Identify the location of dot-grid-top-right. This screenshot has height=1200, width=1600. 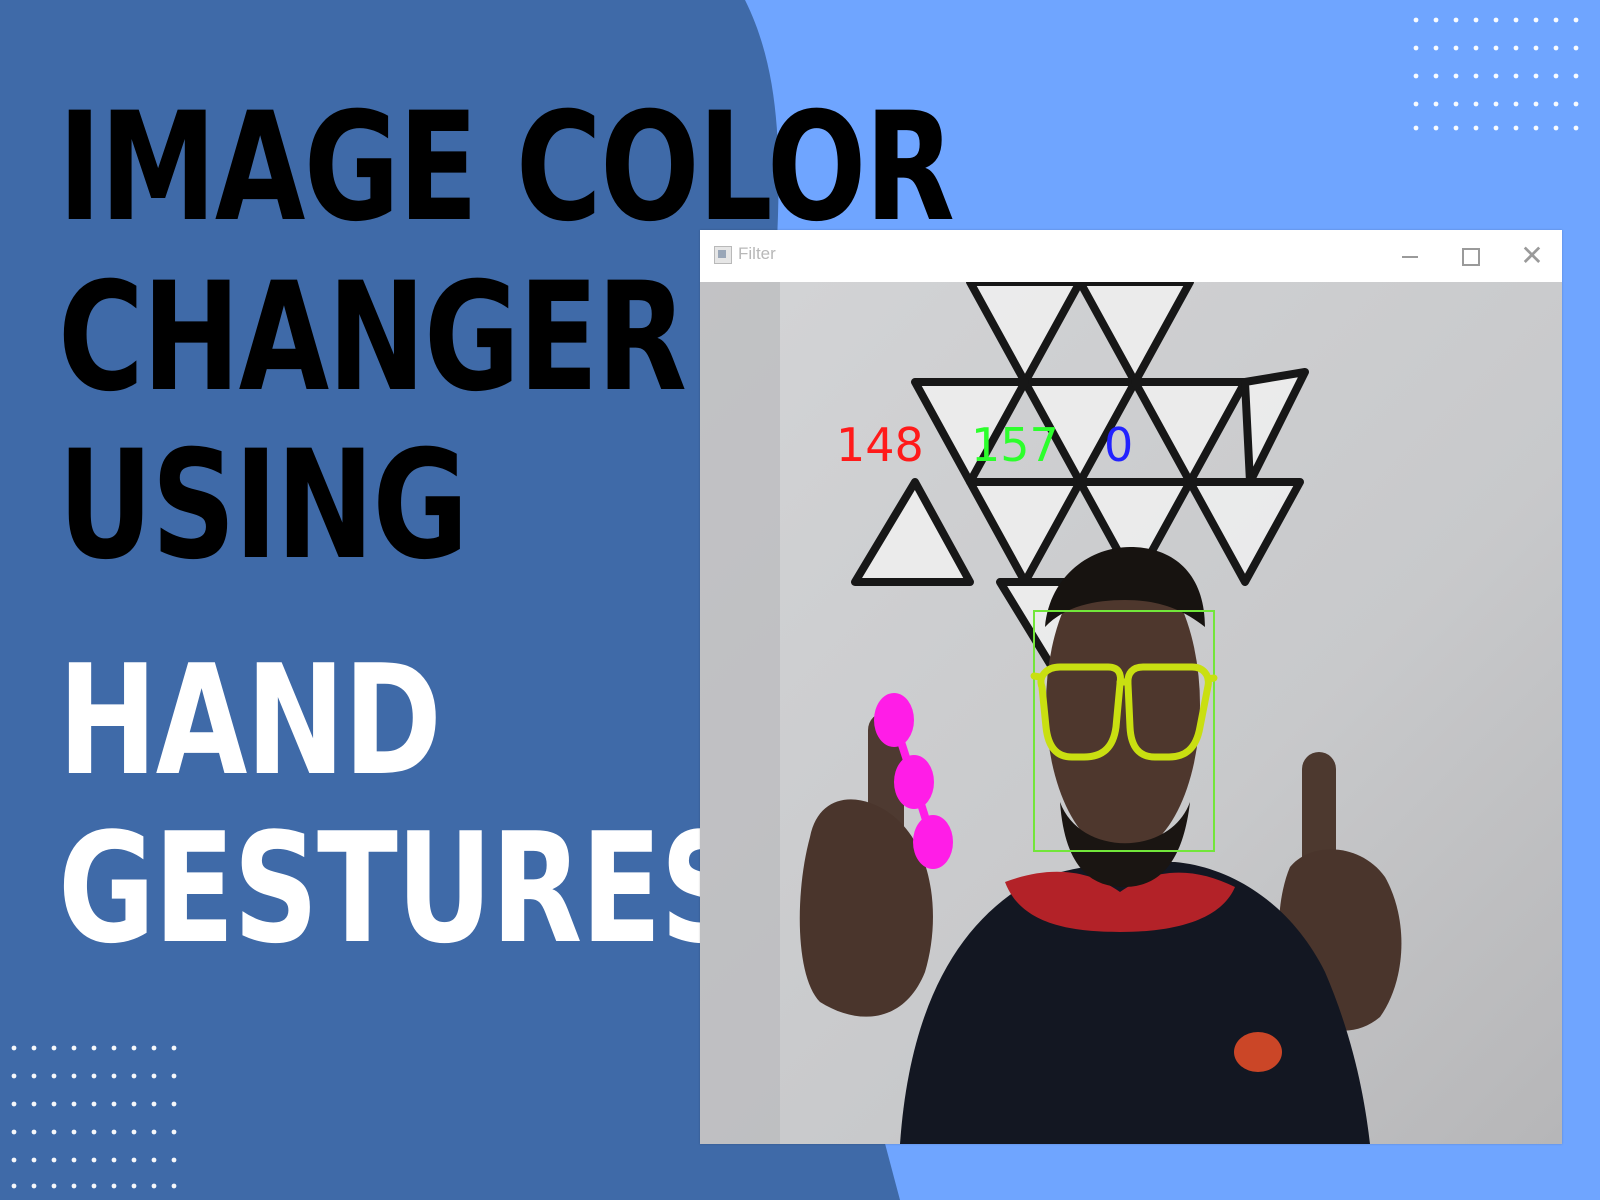
(1496, 74).